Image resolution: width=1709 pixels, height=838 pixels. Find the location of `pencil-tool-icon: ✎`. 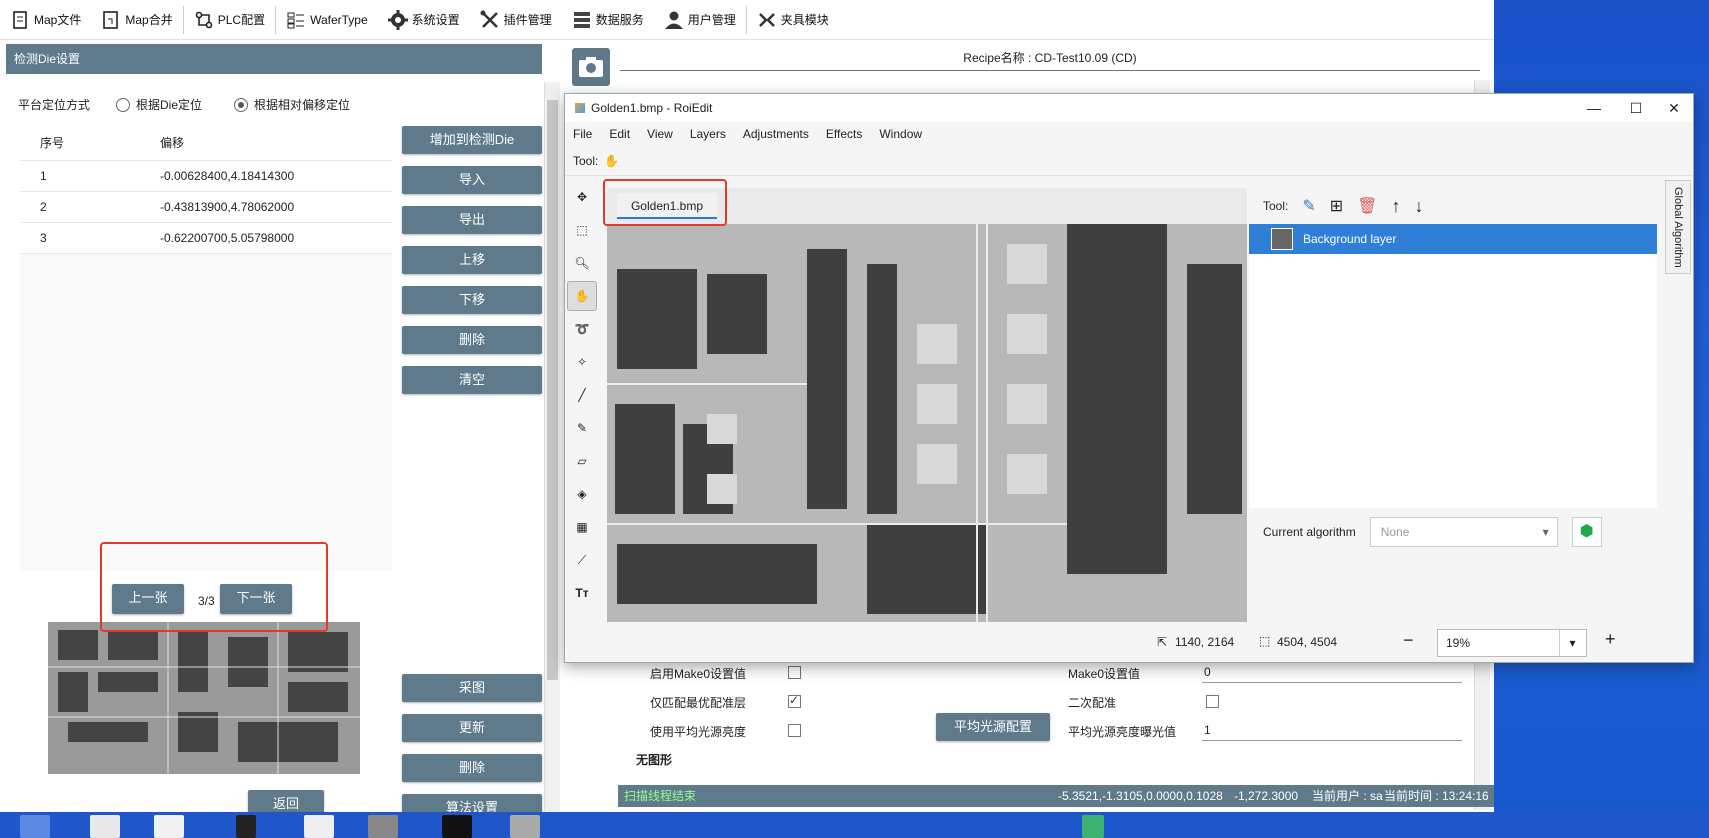

pencil-tool-icon: ✎ is located at coordinates (582, 428).